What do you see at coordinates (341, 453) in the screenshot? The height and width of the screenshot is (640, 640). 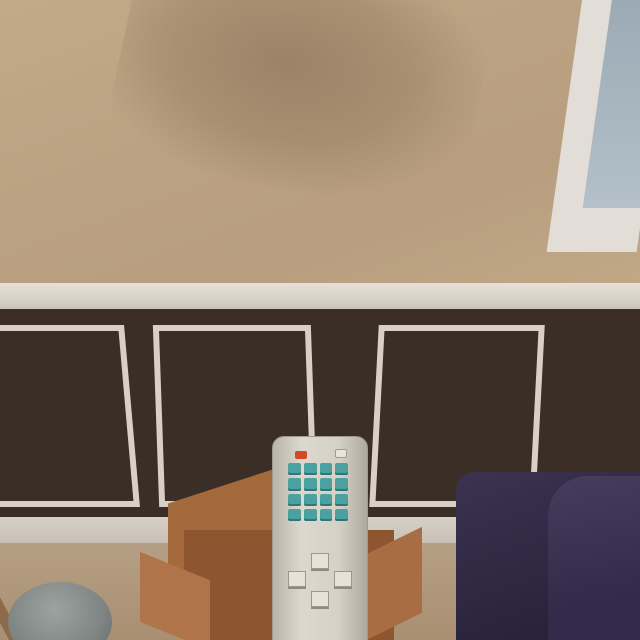 I see `remote-indicator-light` at bounding box center [341, 453].